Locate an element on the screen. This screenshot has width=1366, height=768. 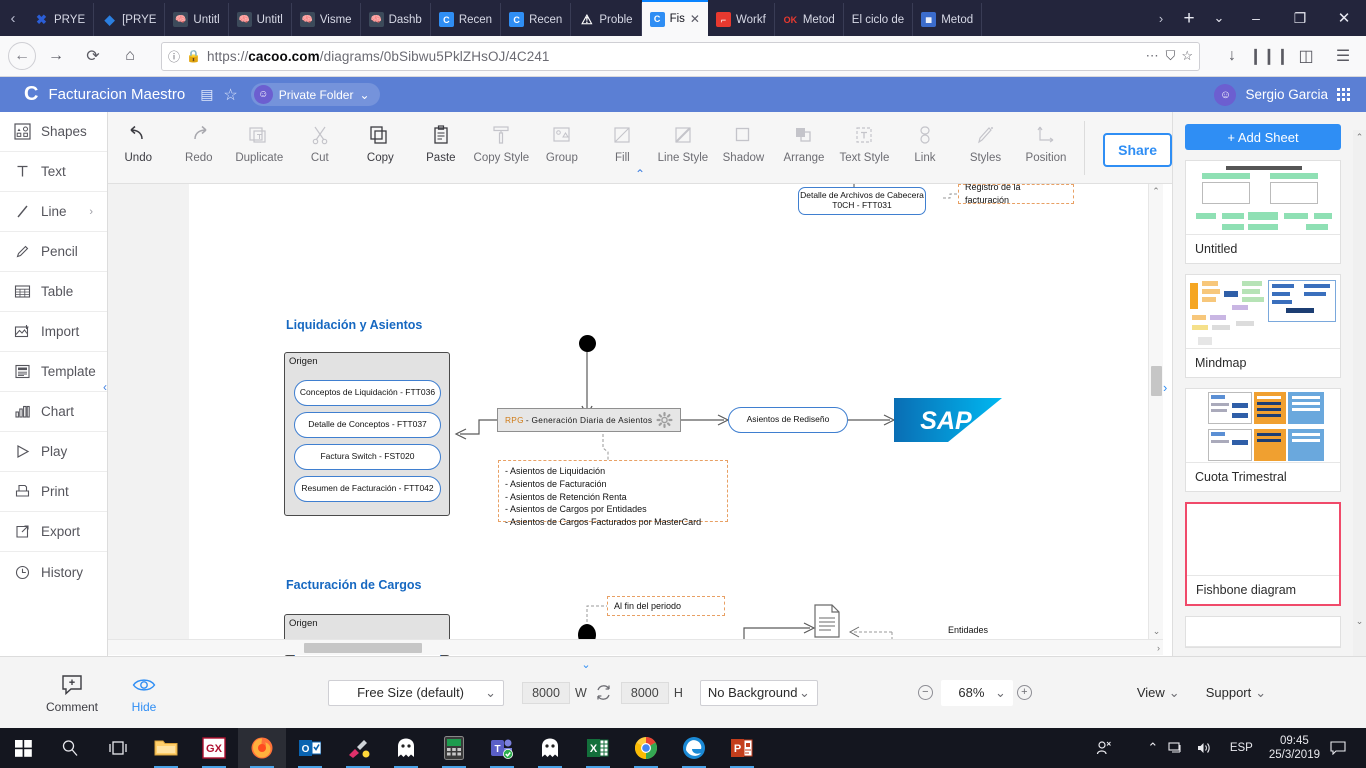
rail-item-play: Play is located at coordinates (53, 452).